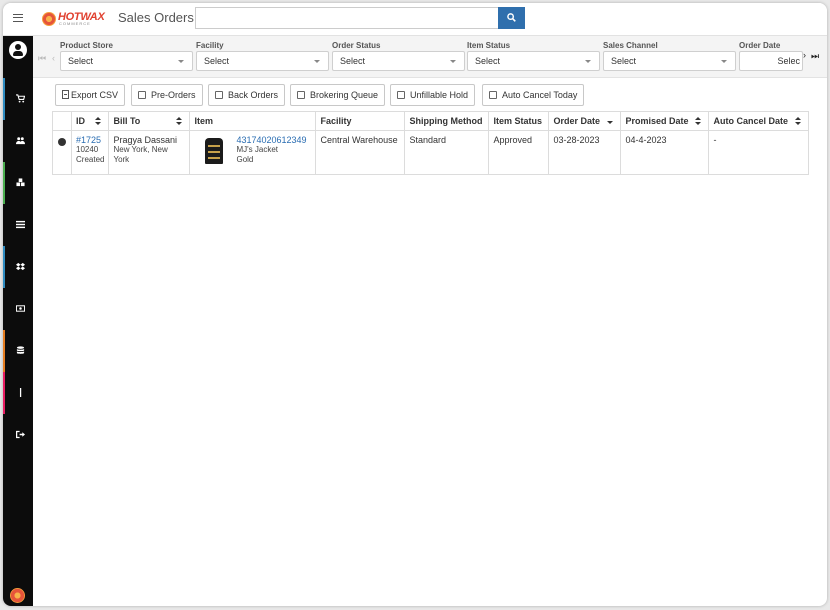 This screenshot has height=610, width=830. What do you see at coordinates (18, 225) in the screenshot?
I see `sidebar-item-lists` at bounding box center [18, 225].